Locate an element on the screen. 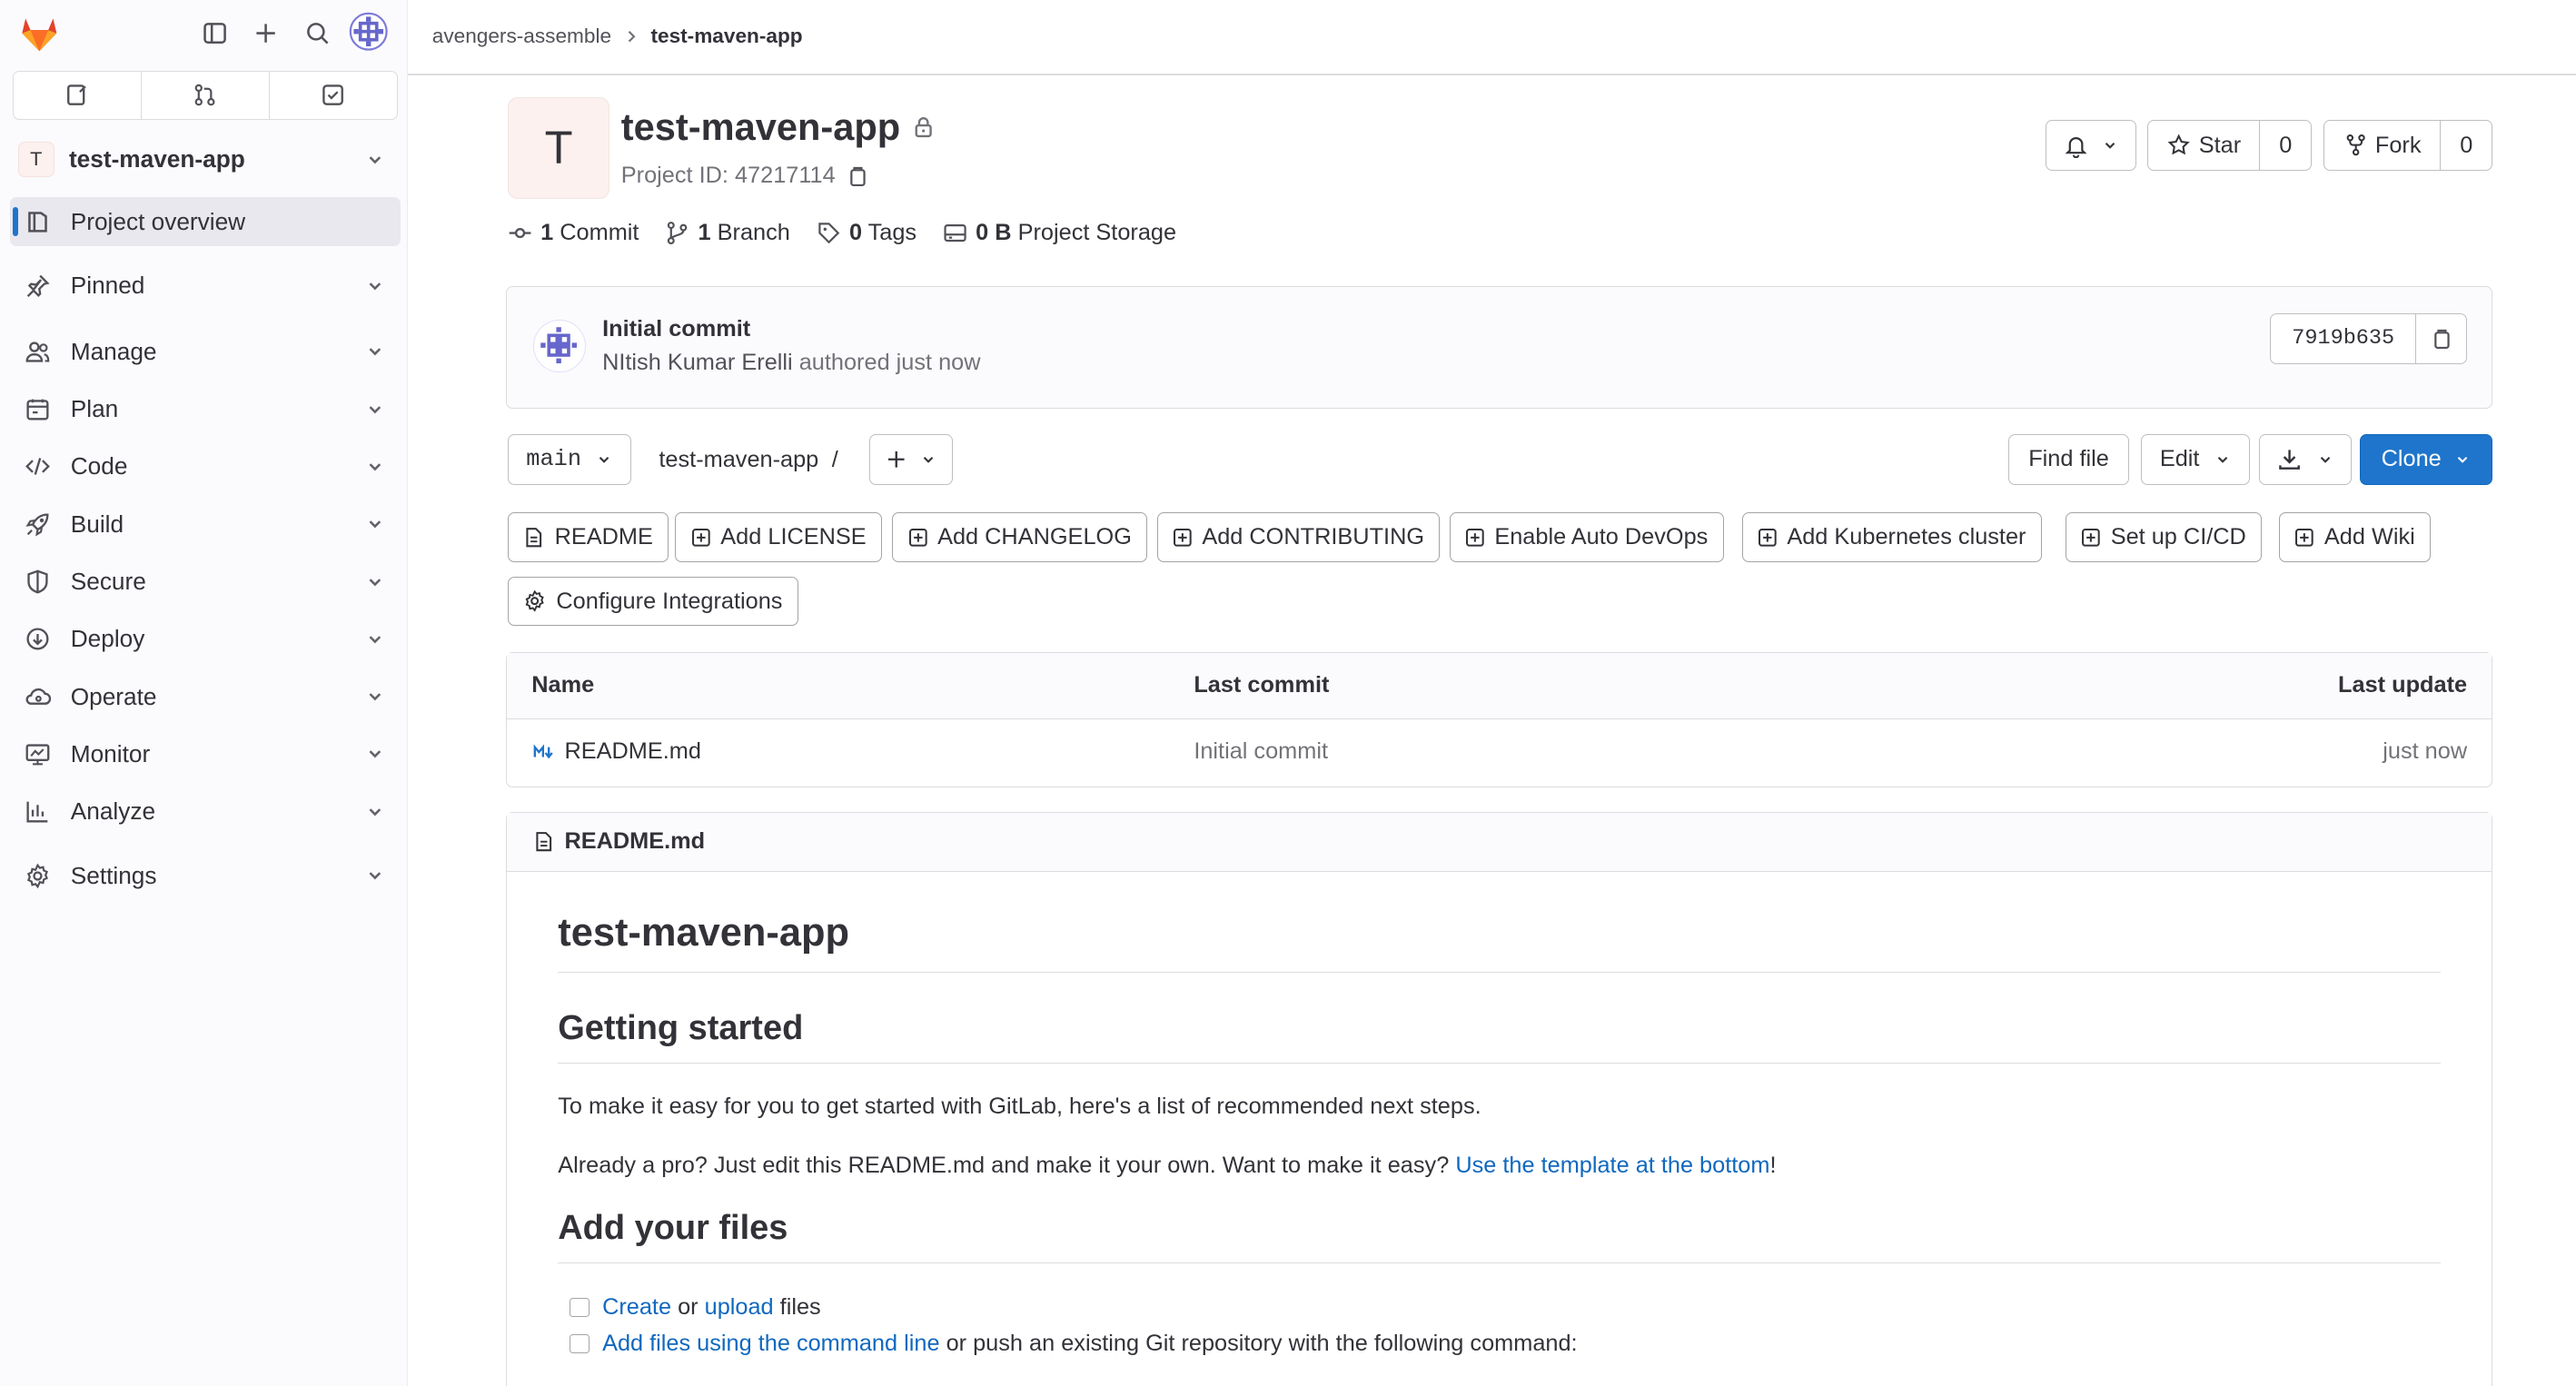 This screenshot has height=1386, width=2576. repo-path-root-link: test-maven-app is located at coordinates (738, 460).